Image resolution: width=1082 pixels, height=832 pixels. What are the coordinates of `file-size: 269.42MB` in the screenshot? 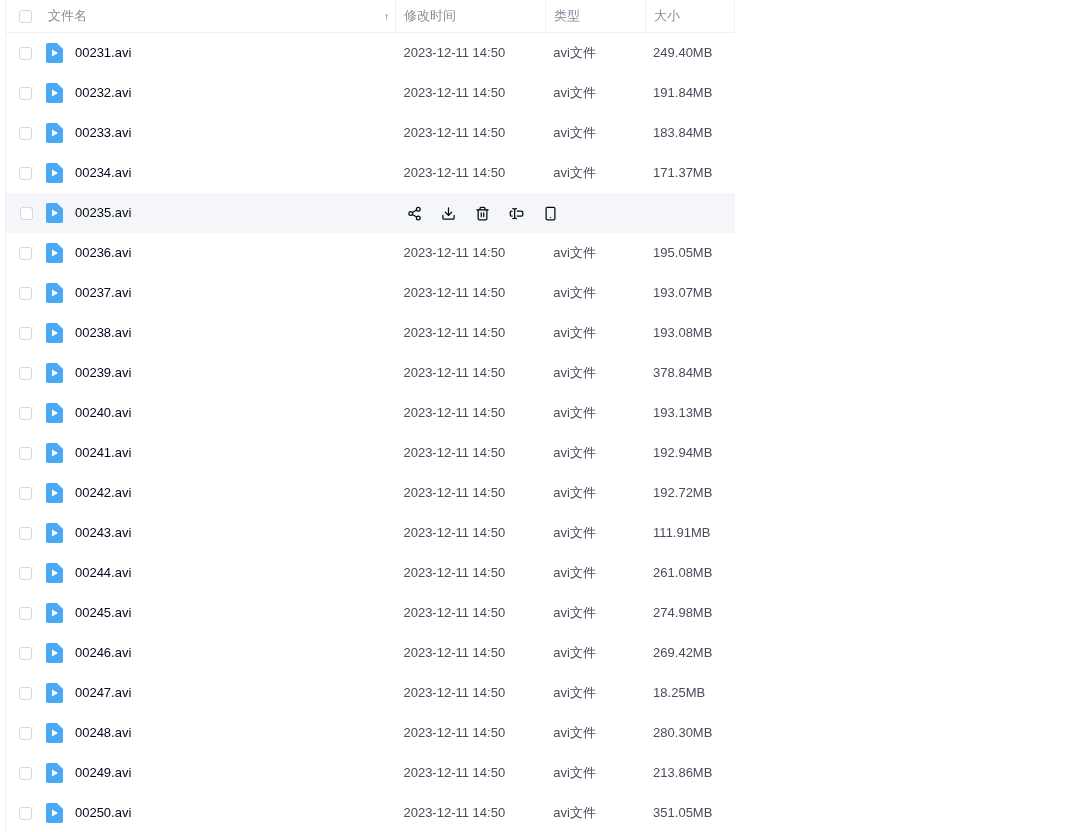 It's located at (683, 653).